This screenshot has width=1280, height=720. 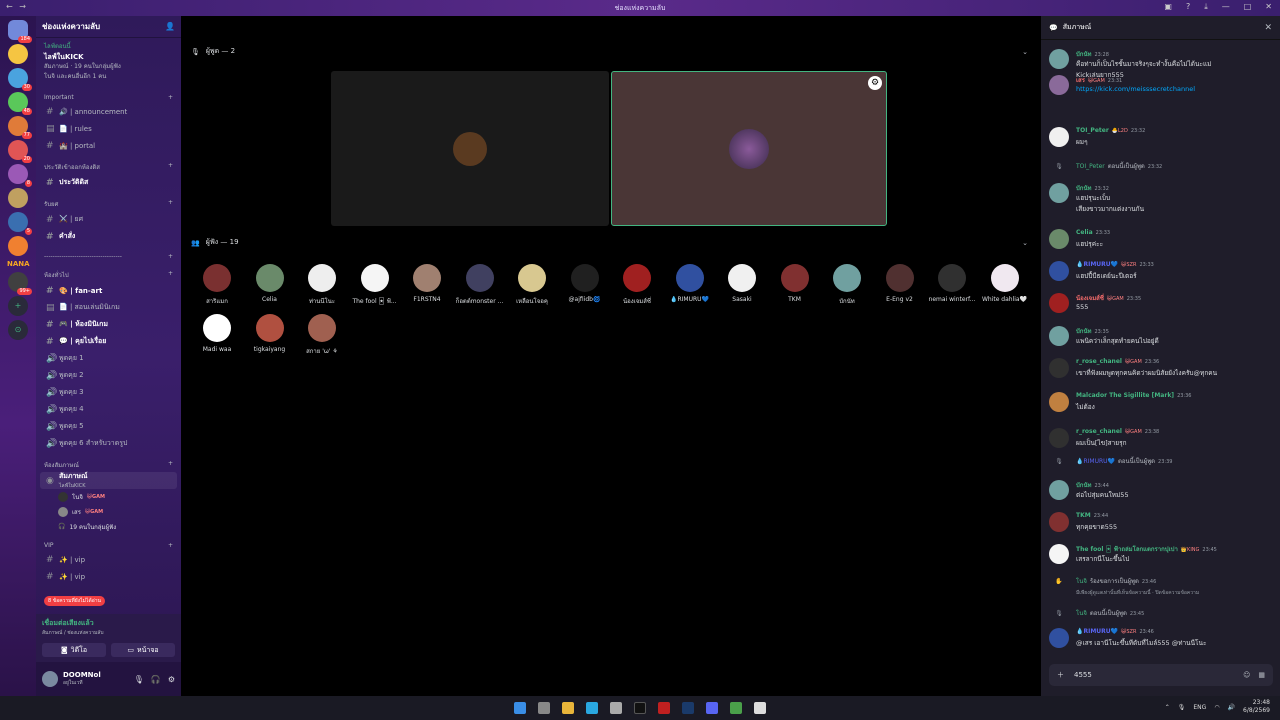 What do you see at coordinates (1167, 707) in the screenshot?
I see `chevron-up-icon: ⌃` at bounding box center [1167, 707].